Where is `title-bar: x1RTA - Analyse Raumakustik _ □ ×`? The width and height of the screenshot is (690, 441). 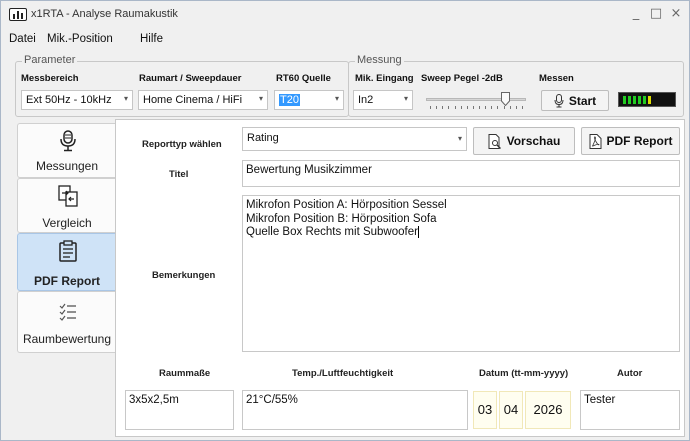 title-bar: x1RTA - Analyse Raumakustik _ □ × is located at coordinates (345, 15).